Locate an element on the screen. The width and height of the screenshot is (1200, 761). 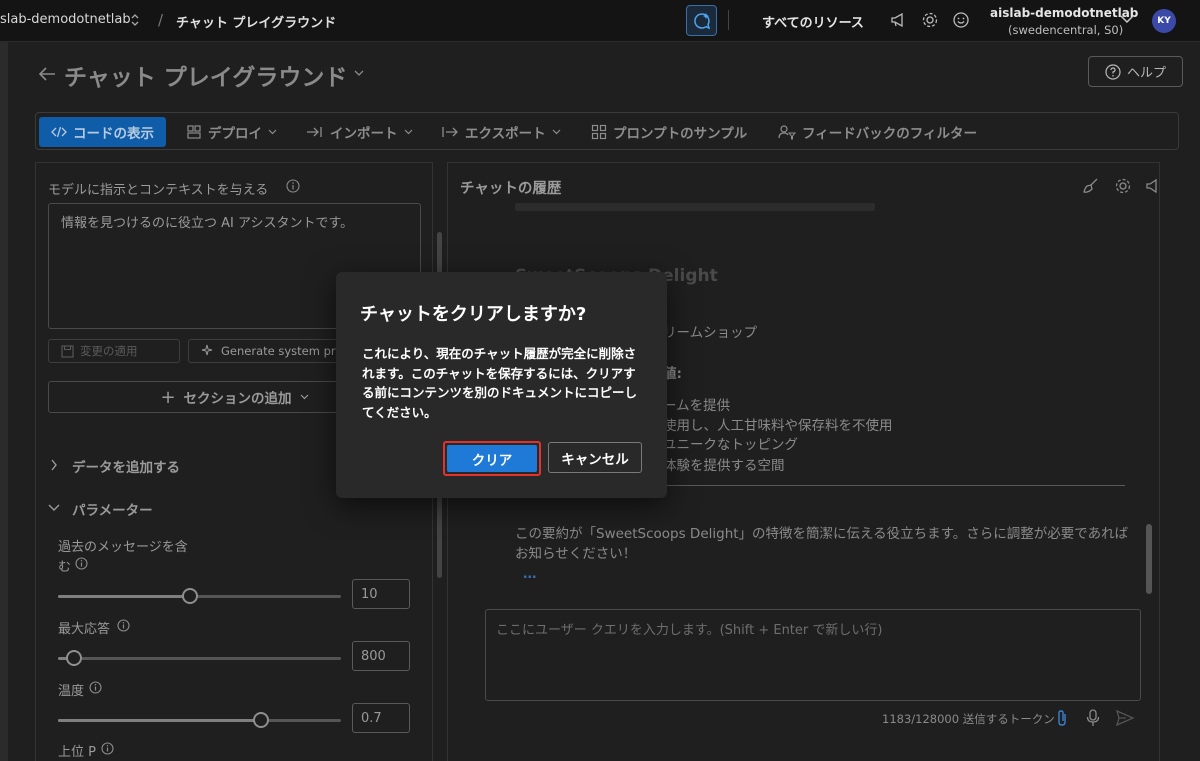
dialog-title: チャットをクリアしますか? is located at coordinates (473, 314).